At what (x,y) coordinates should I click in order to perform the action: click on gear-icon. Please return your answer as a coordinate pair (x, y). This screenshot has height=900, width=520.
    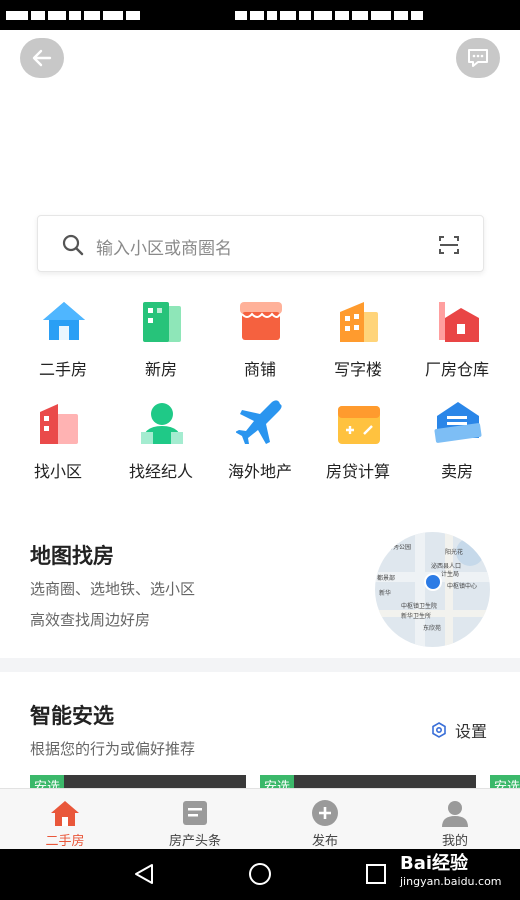
    Looking at the image, I should click on (439, 730).